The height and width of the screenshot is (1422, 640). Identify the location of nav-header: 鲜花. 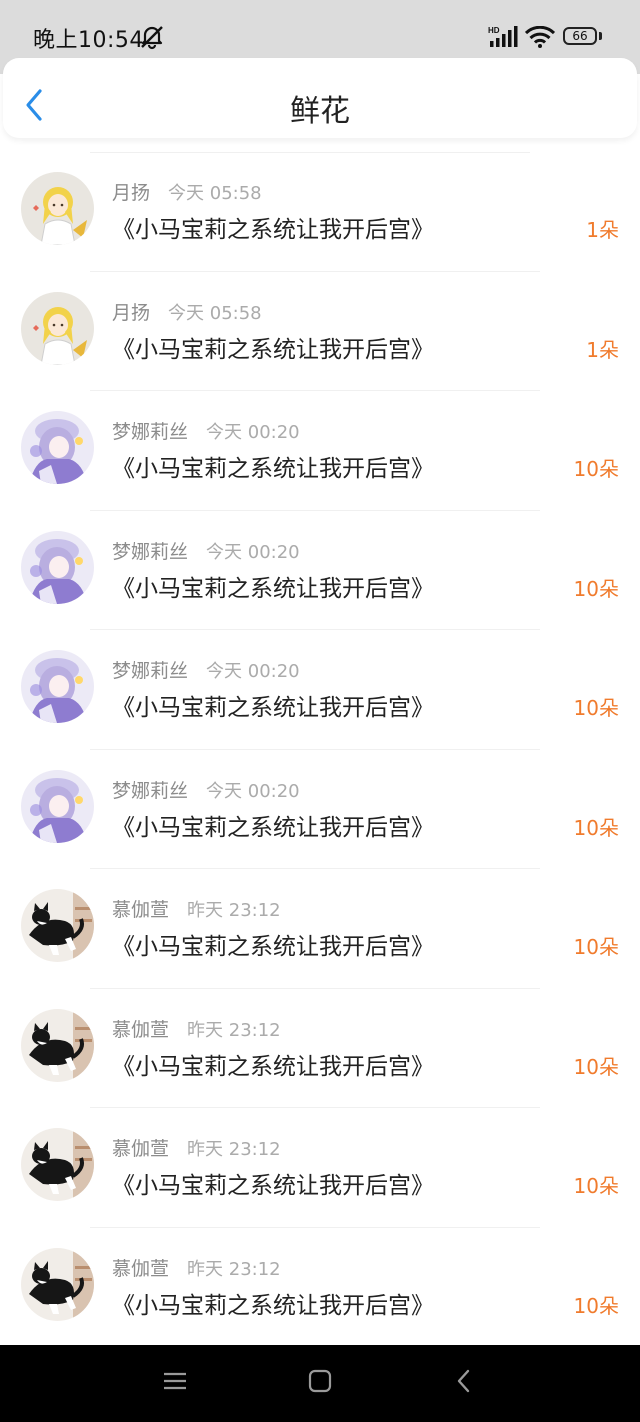
(320, 98).